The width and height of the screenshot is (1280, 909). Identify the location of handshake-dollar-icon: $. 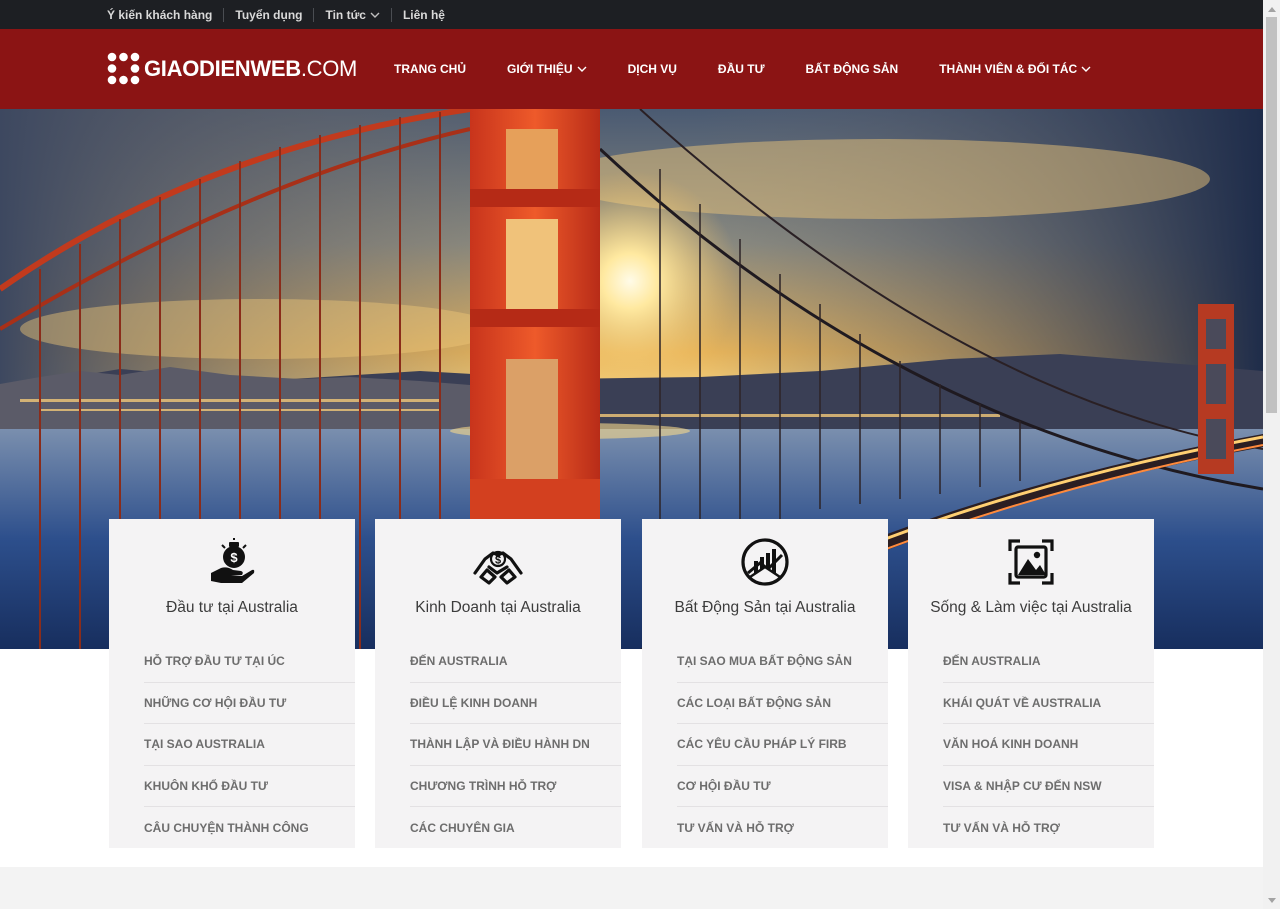
(498, 567).